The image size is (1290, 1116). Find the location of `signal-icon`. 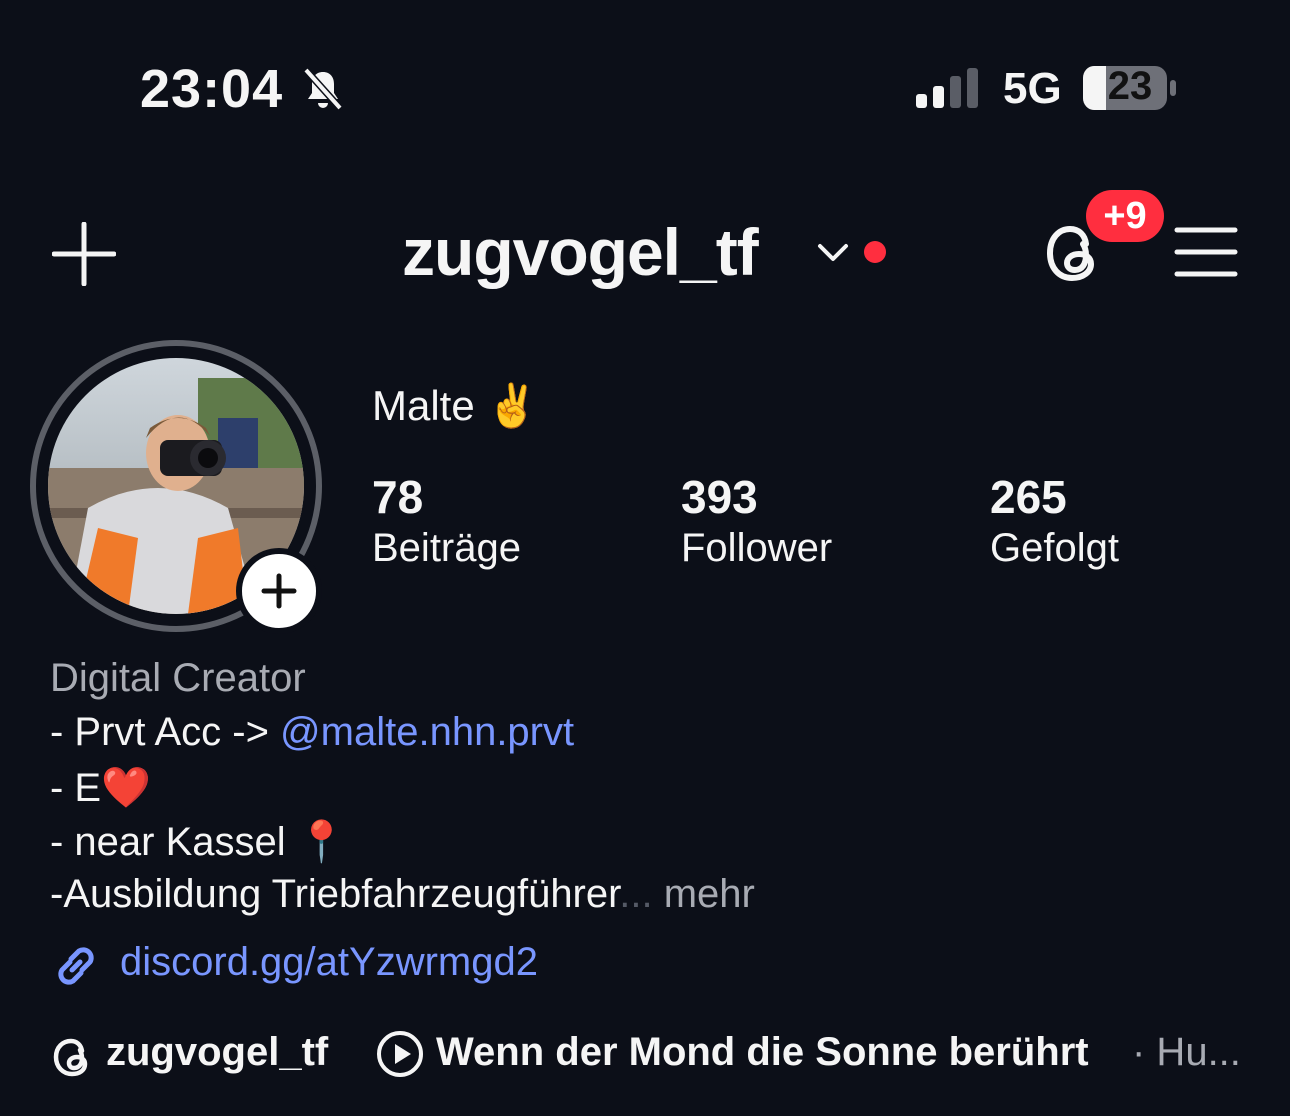

signal-icon is located at coordinates (947, 88).